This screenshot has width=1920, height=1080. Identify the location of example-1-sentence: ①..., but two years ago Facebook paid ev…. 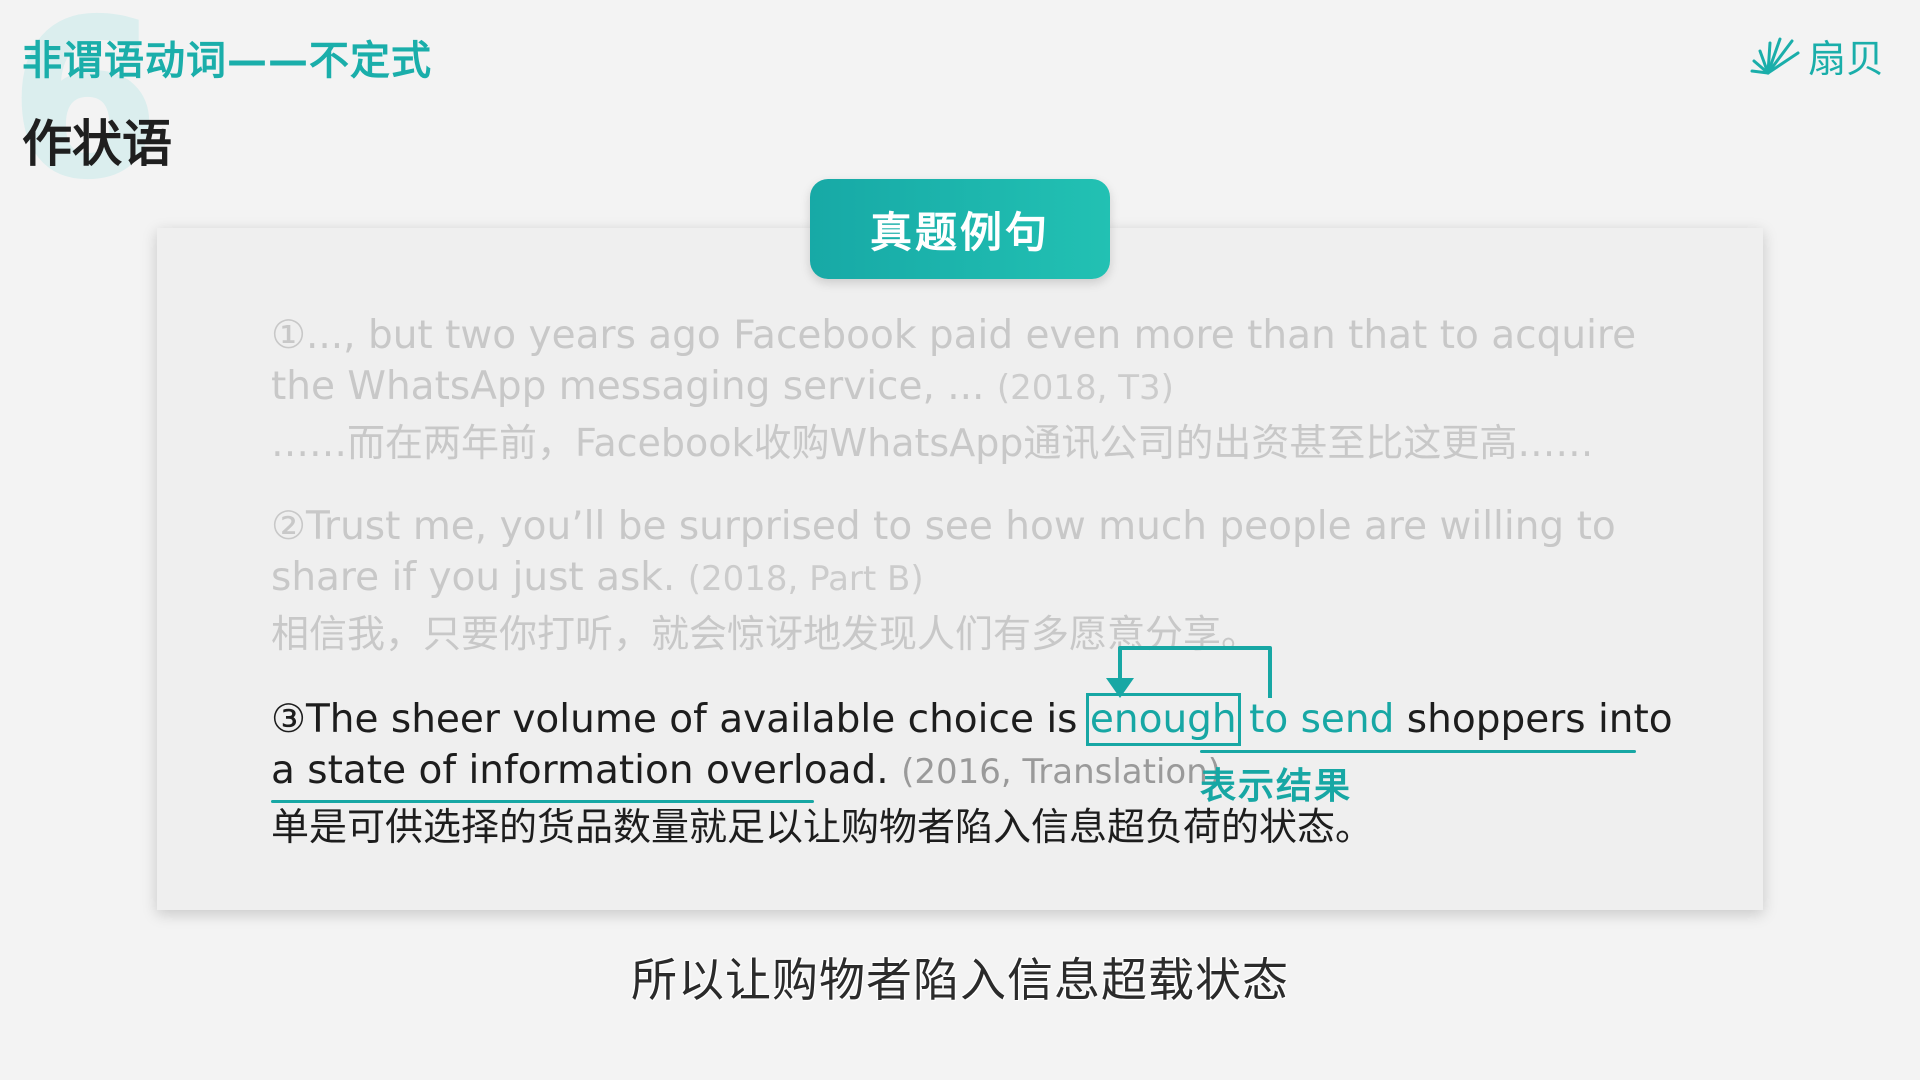
(954, 361).